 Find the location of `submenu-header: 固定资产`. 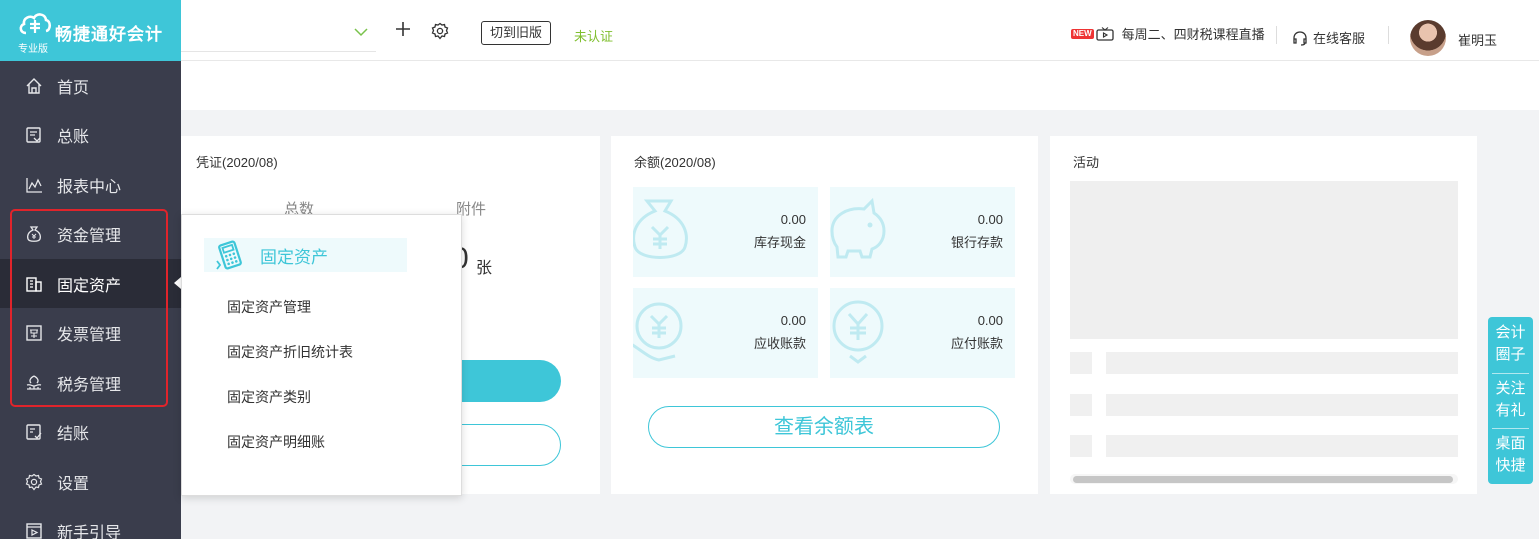

submenu-header: 固定资产 is located at coordinates (305, 255).